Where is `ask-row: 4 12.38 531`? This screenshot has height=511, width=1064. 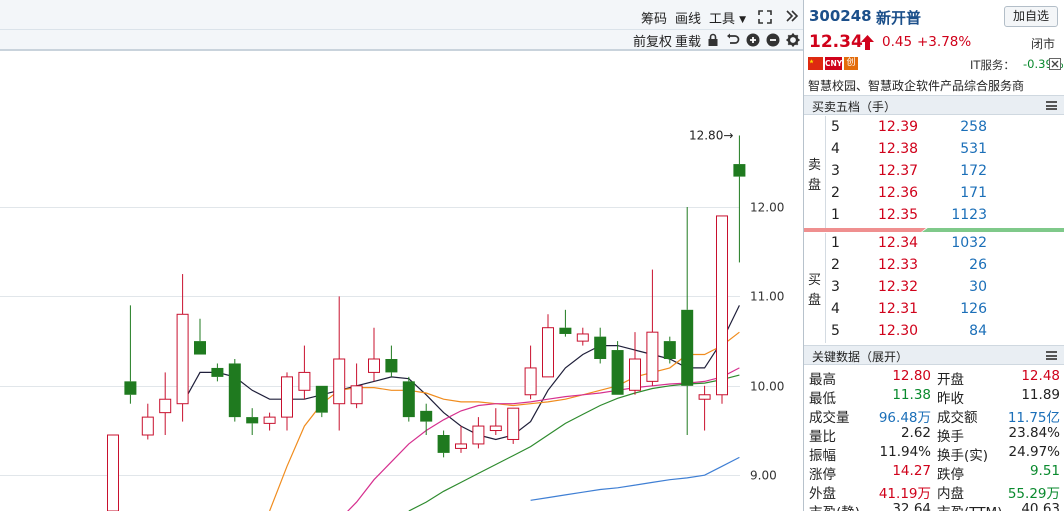
ask-row: 4 12.38 531 is located at coordinates (934, 150).